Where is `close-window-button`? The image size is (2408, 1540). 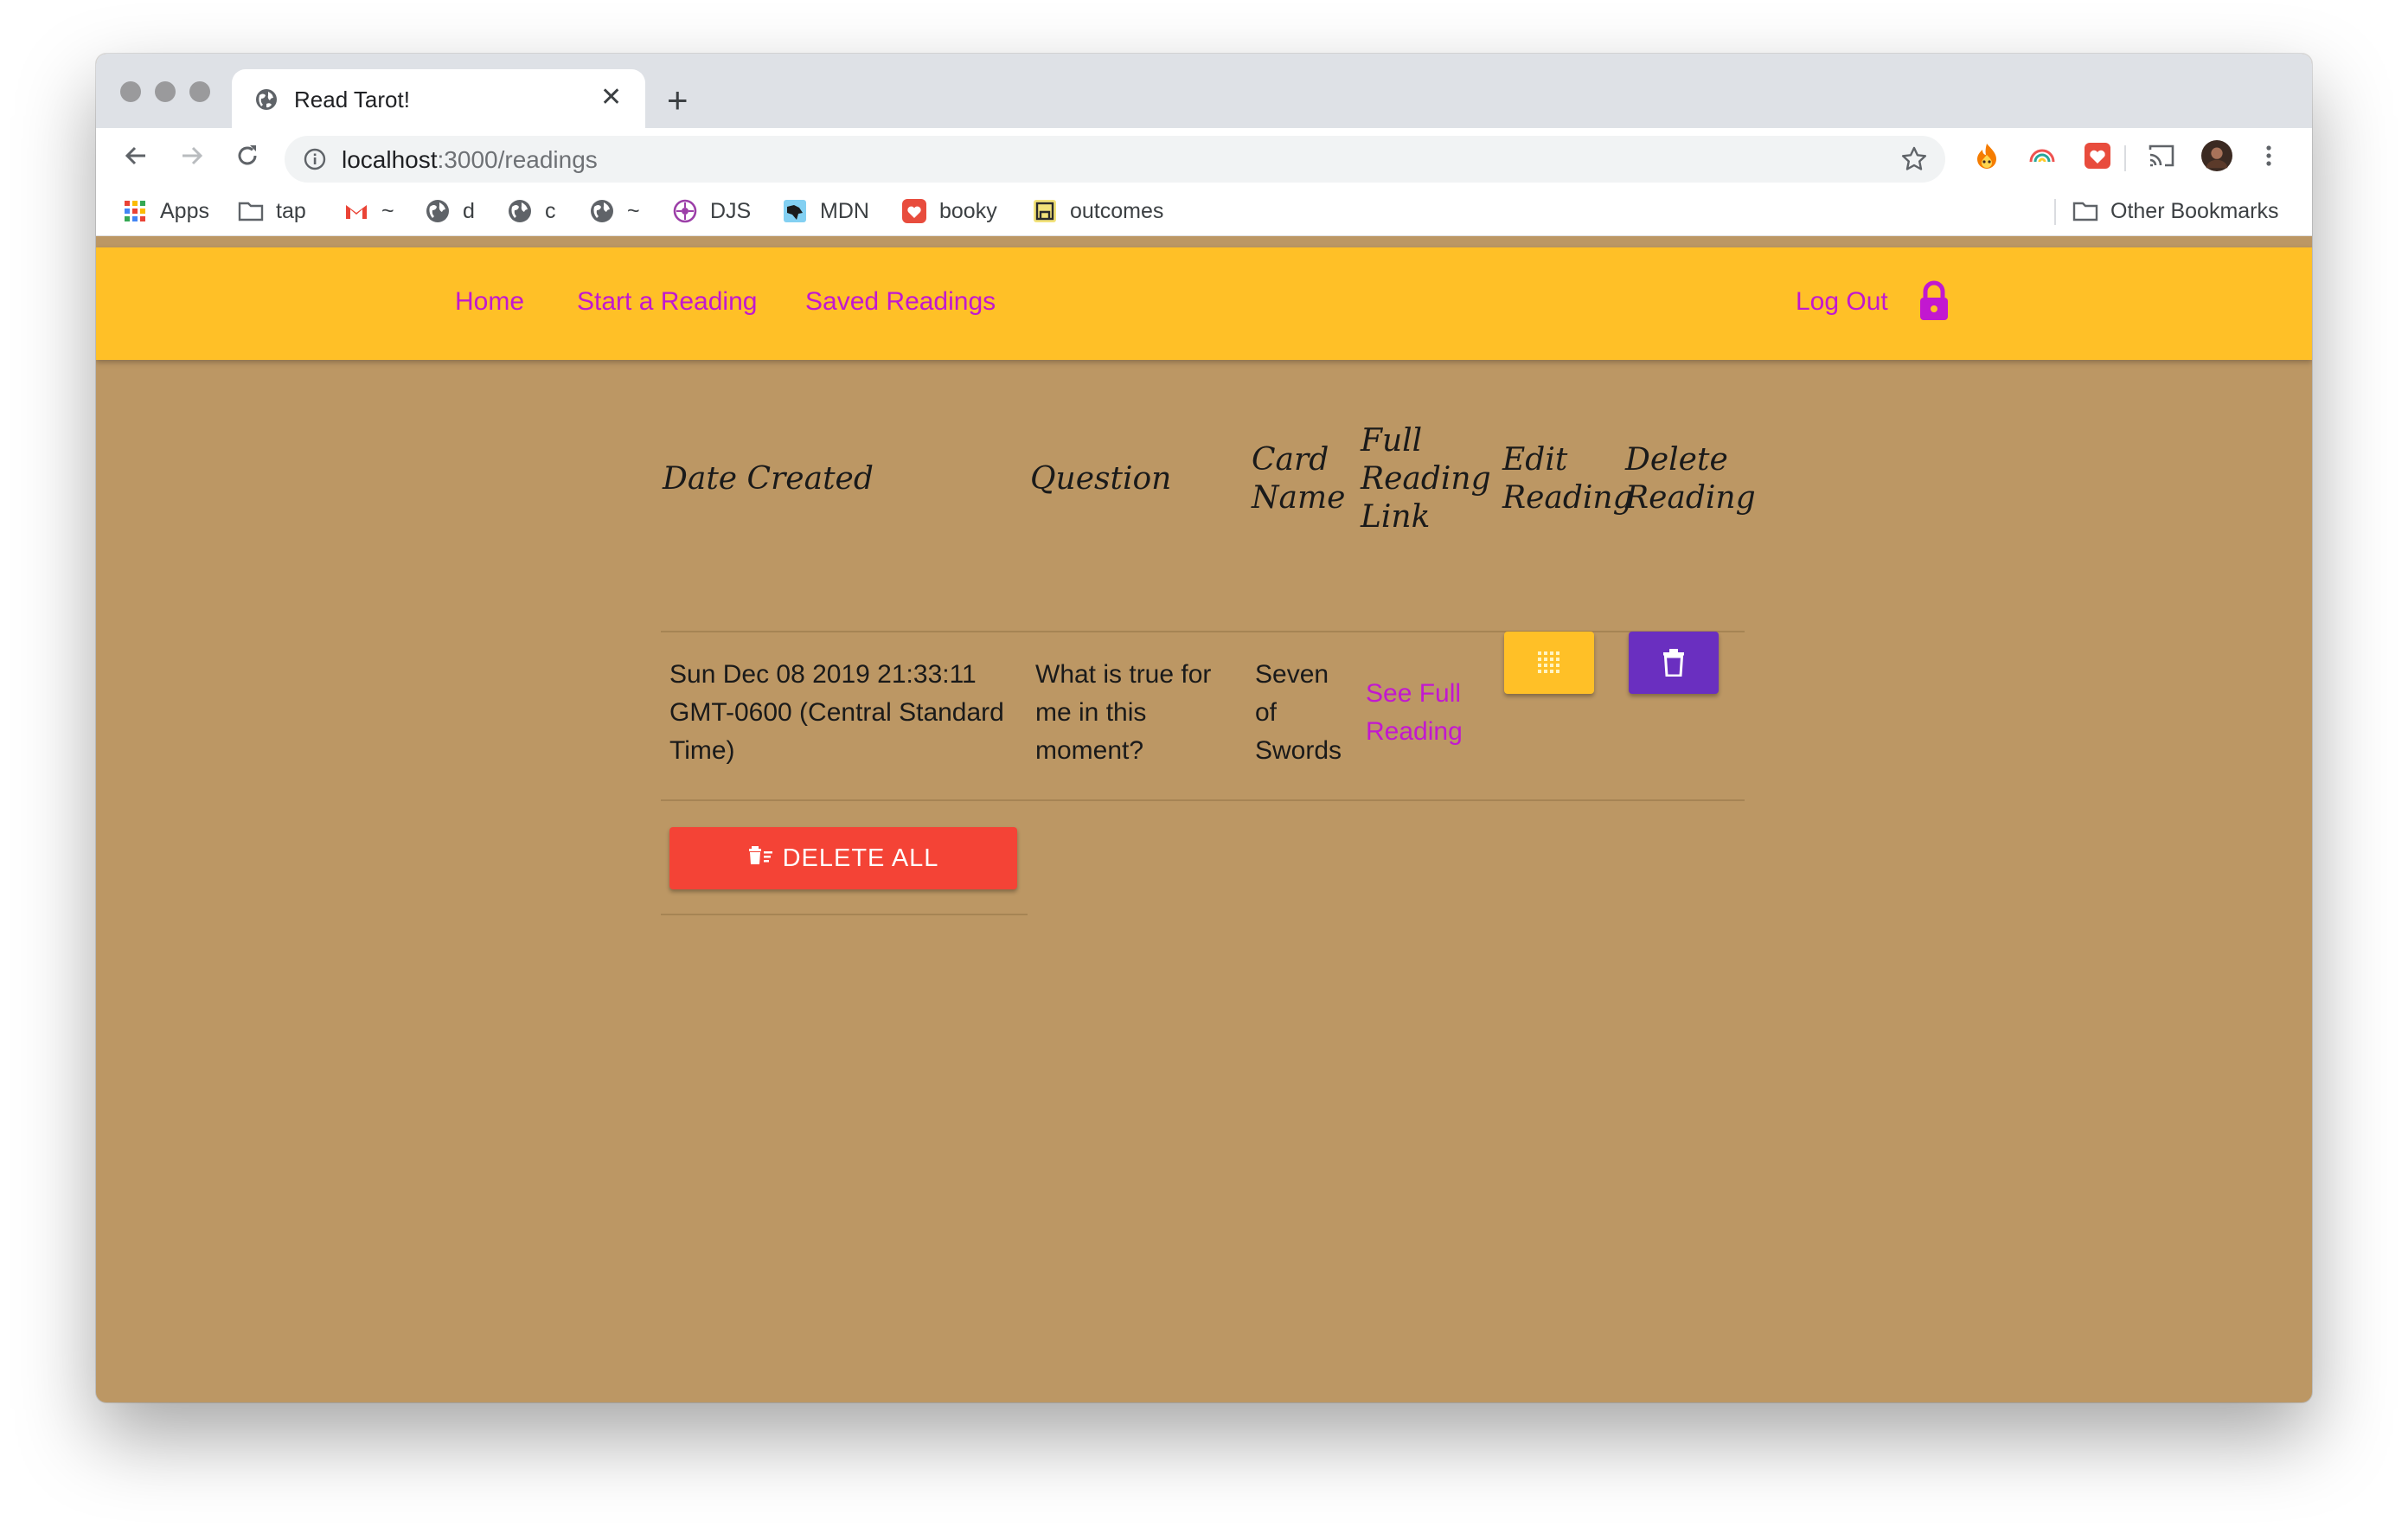
close-window-button is located at coordinates (130, 92).